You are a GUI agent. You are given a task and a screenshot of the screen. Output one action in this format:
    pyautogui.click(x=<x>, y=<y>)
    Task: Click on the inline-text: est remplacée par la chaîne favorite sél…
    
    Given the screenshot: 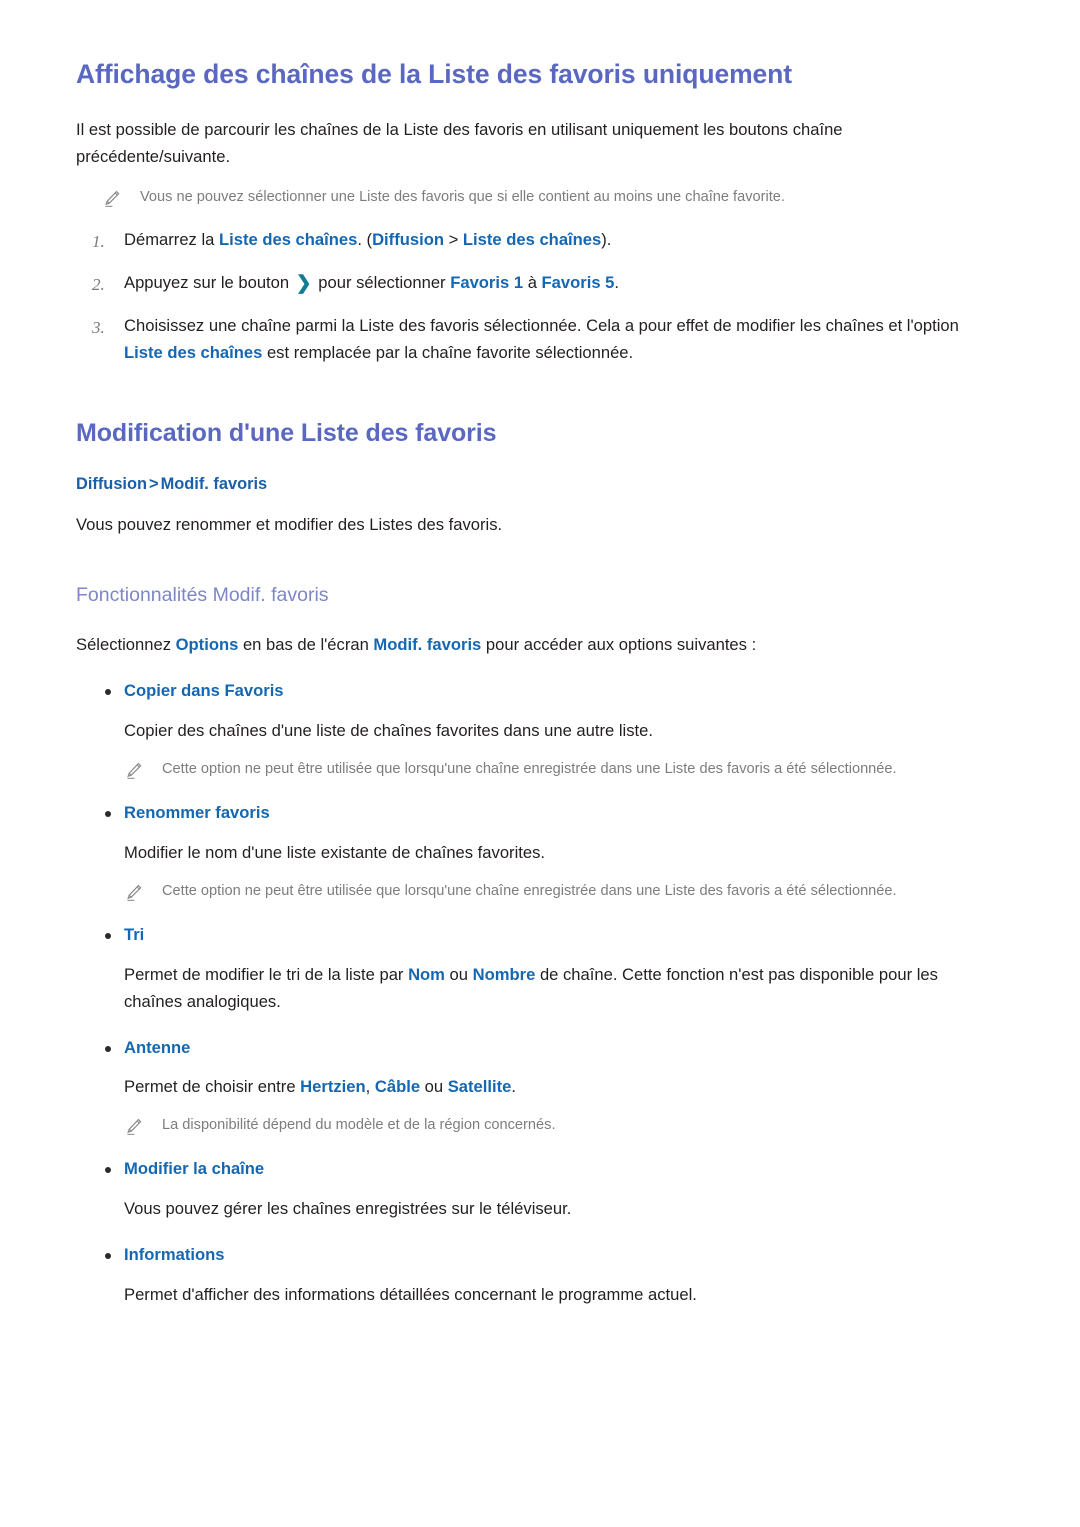 What is the action you would take?
    pyautogui.click(x=448, y=352)
    